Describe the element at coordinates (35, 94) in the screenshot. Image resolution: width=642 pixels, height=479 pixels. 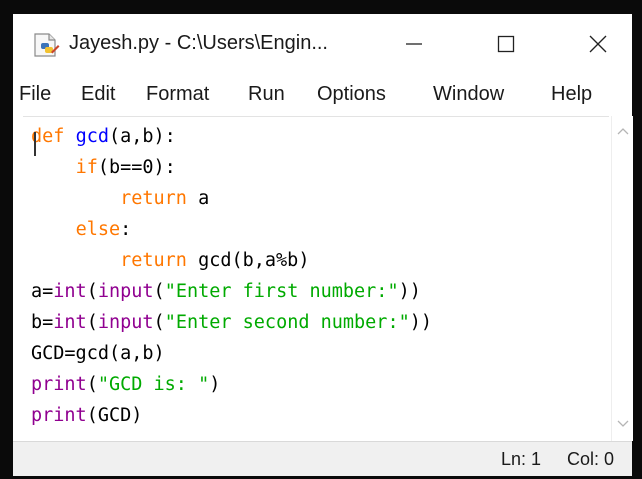
I see `menu-file: File` at that location.